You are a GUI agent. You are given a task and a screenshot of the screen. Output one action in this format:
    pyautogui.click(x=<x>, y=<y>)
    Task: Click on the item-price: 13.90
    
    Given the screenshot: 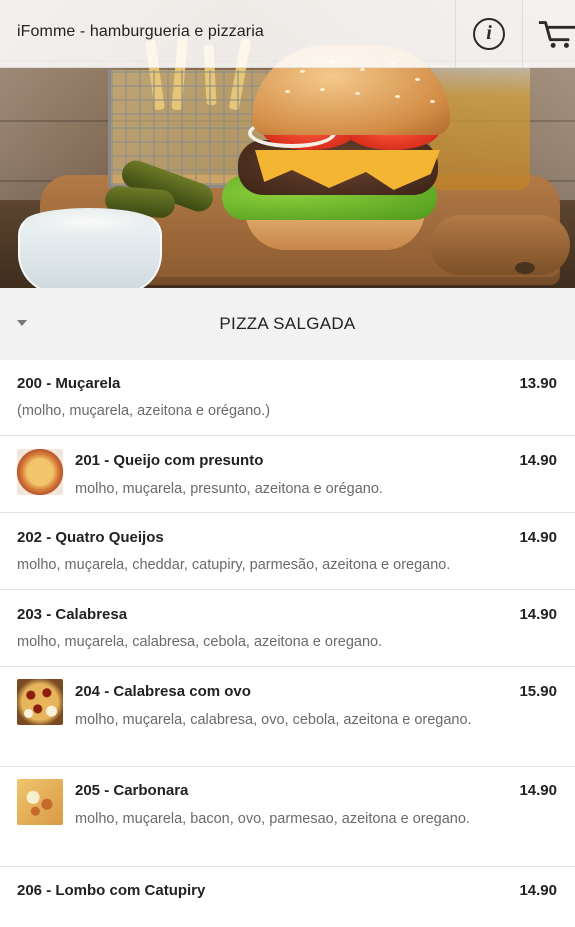 What is the action you would take?
    pyautogui.click(x=538, y=383)
    